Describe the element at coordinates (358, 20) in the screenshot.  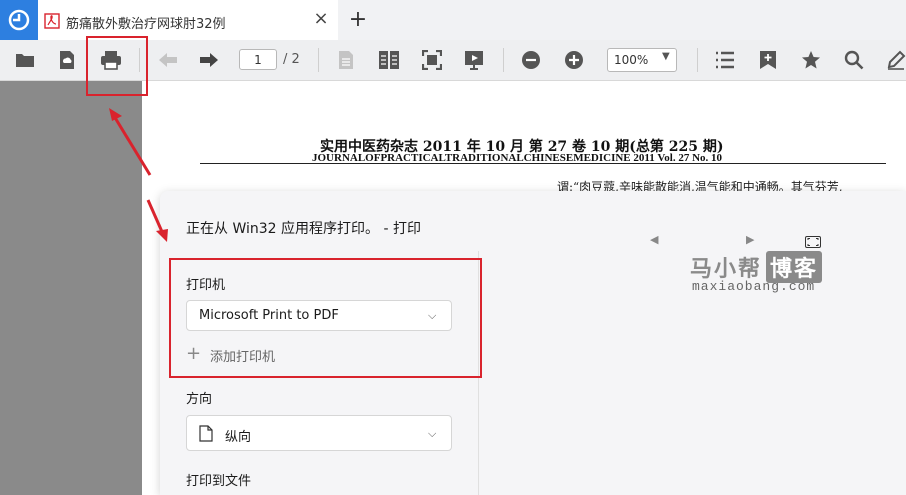
I see `new-tab-button: +` at that location.